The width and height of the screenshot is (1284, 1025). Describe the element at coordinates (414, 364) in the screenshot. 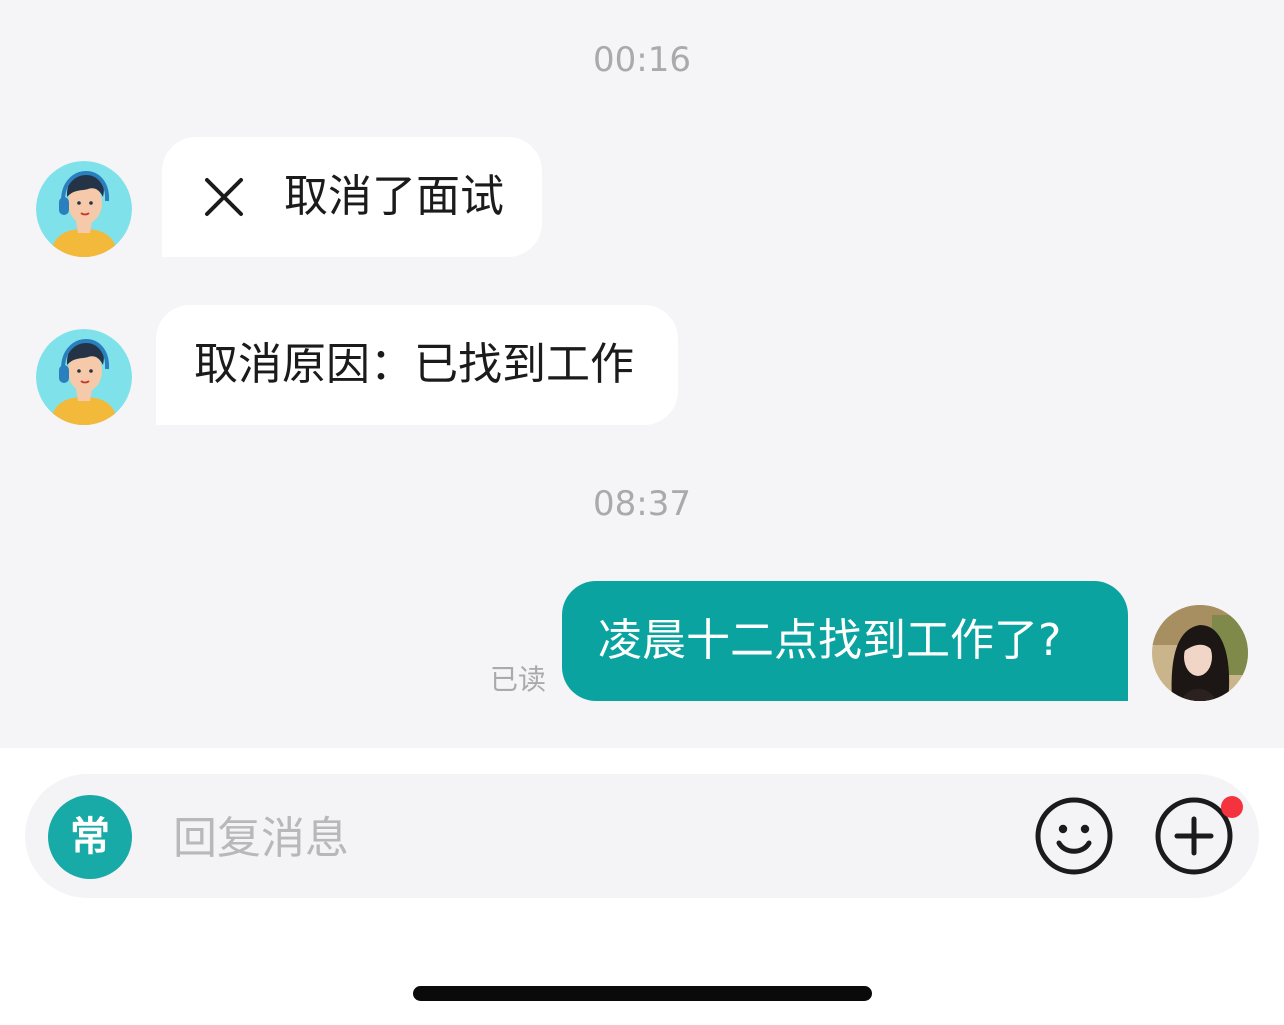

I see `recruiter-reason-text: 取消原因：已找到工作` at that location.